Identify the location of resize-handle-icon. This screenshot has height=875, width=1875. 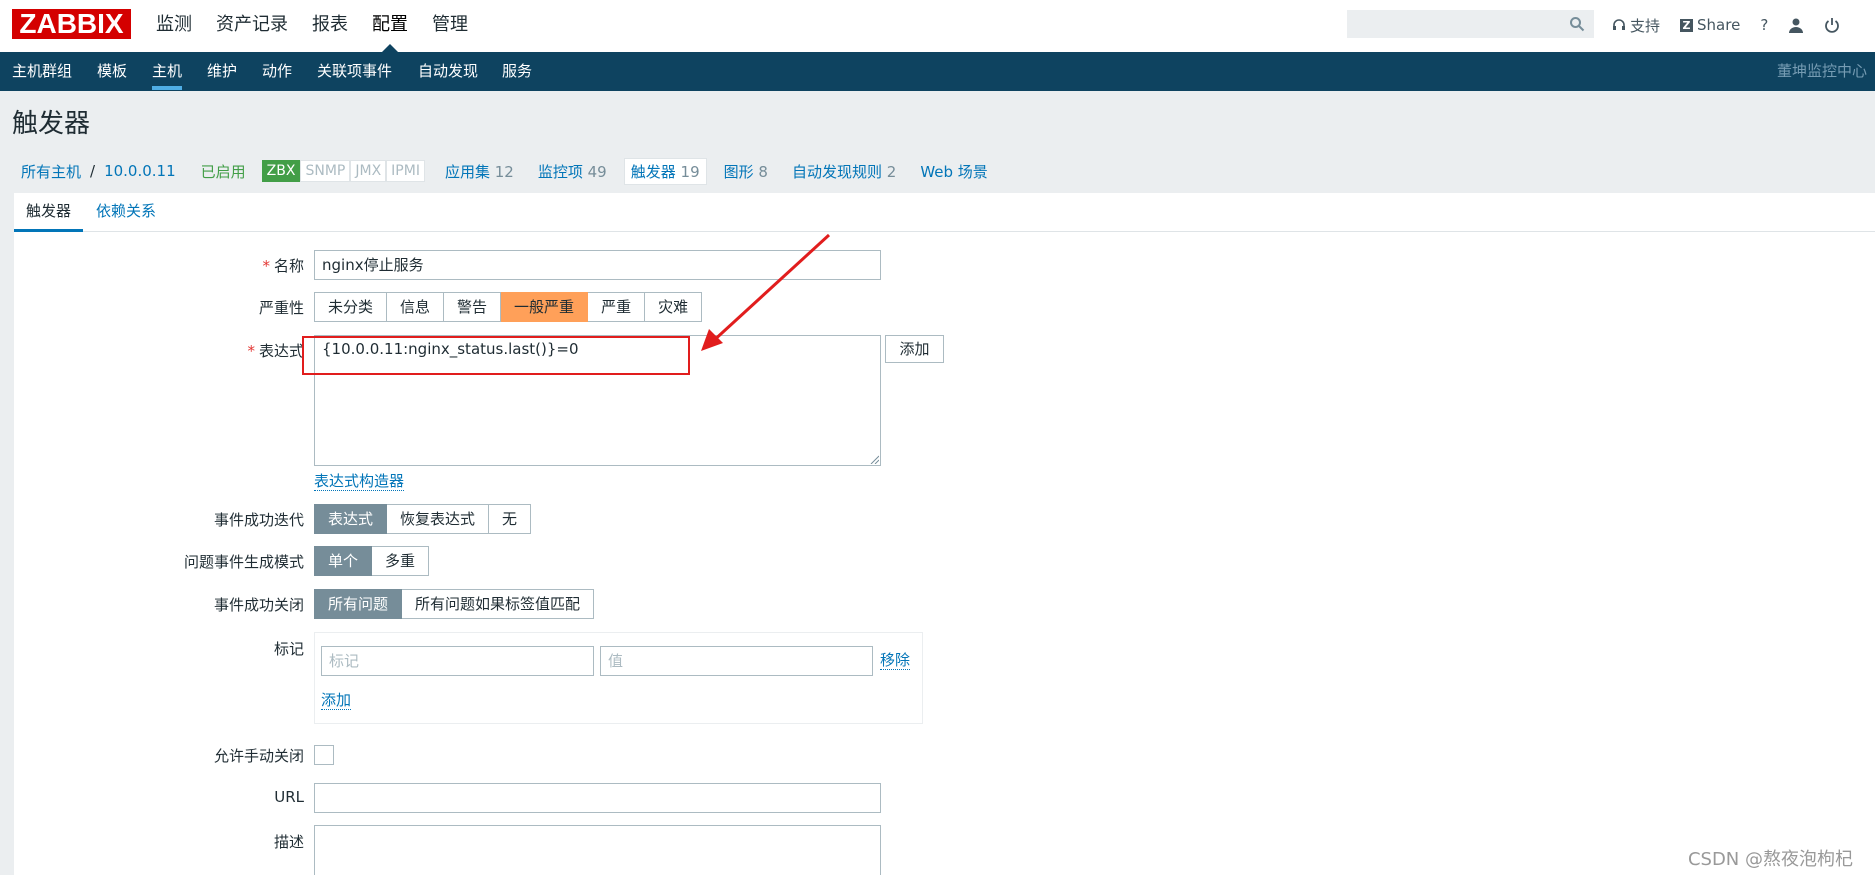
(874, 459).